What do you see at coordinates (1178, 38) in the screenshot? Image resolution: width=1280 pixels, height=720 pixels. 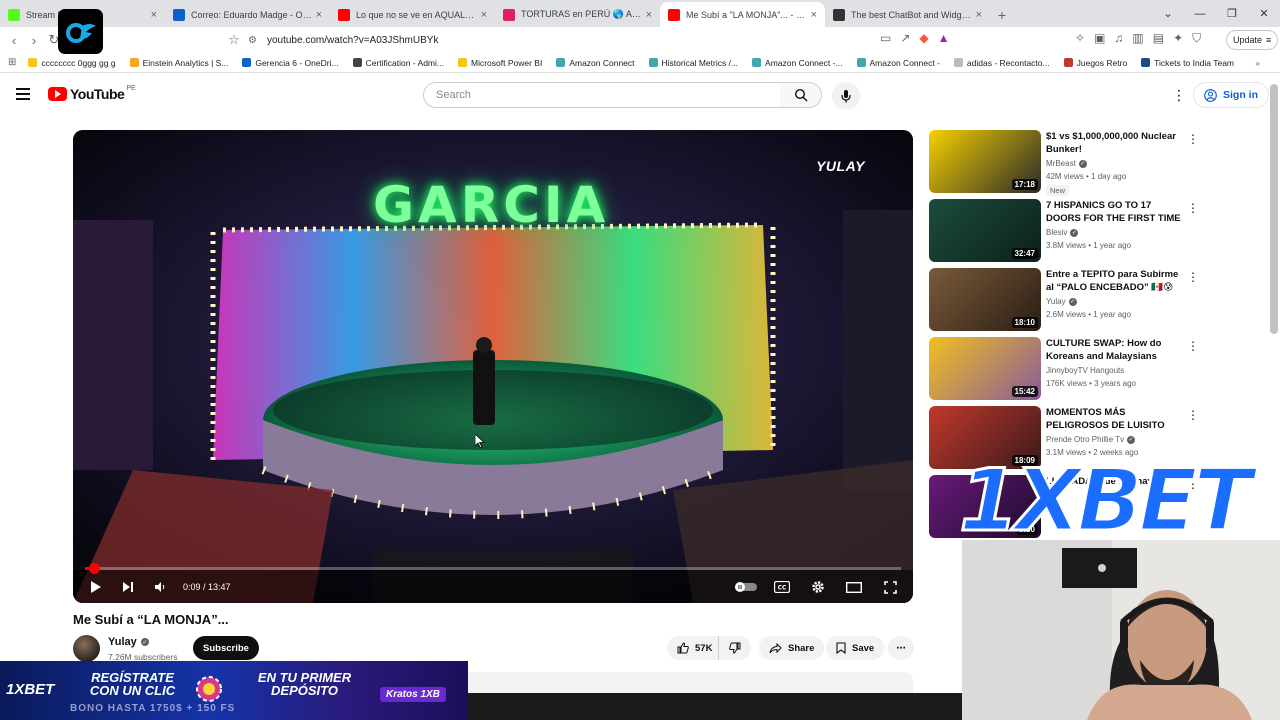 I see `leo-ai-icon: ✦` at bounding box center [1178, 38].